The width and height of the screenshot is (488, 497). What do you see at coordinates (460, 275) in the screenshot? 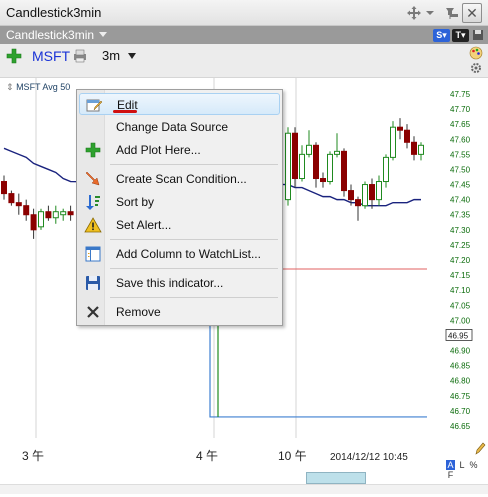
I see `price-tick-label: 47.15` at bounding box center [460, 275].